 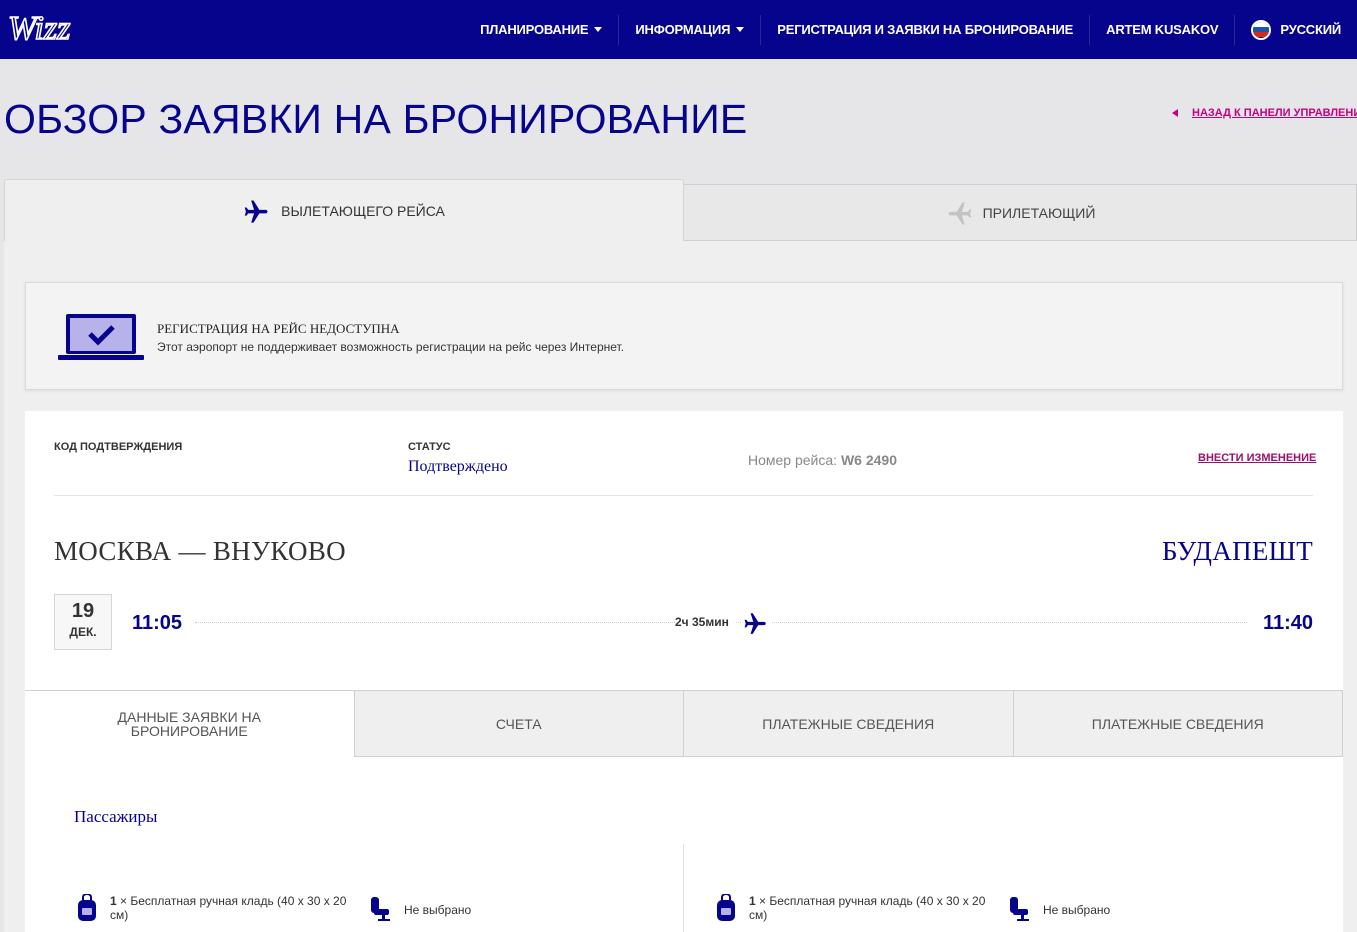 I want to click on user-name: ARTEM KUSAKOV, so click(x=1162, y=29).